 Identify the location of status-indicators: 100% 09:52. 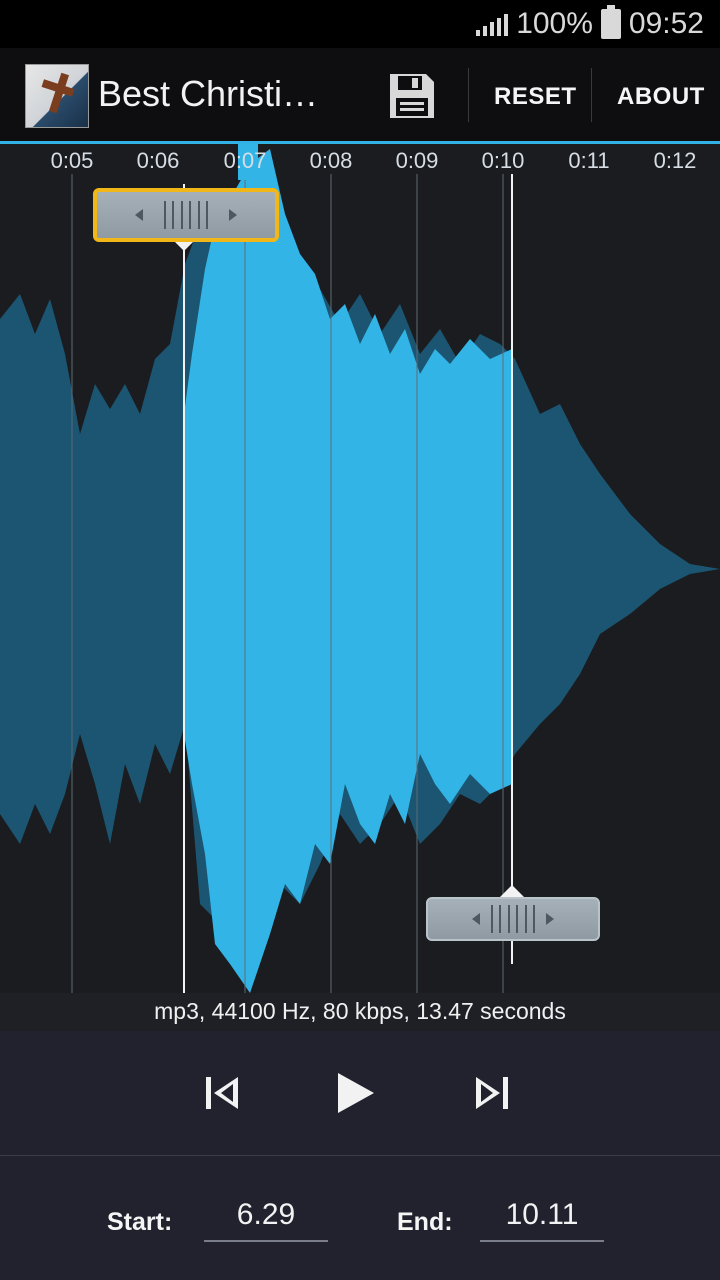
(590, 23).